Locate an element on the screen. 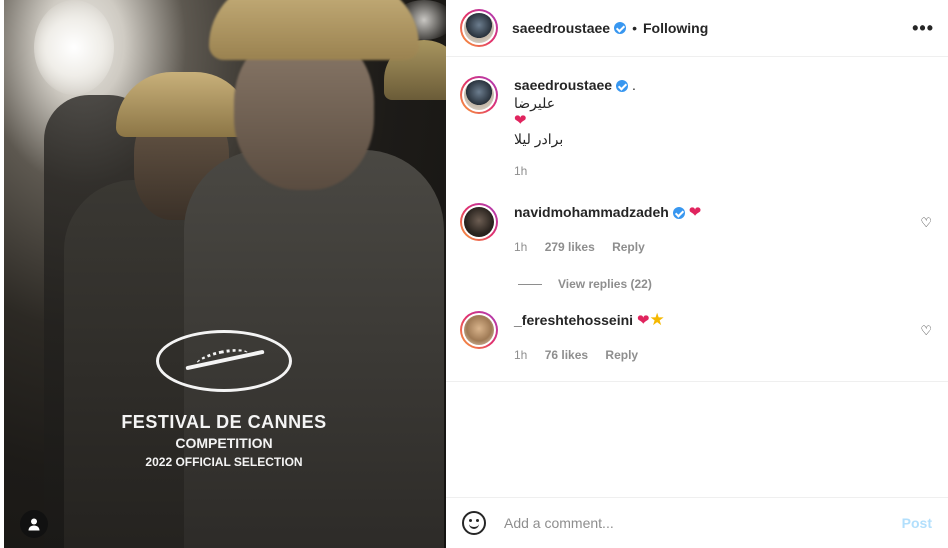  author-avatar-ring is located at coordinates (479, 28).